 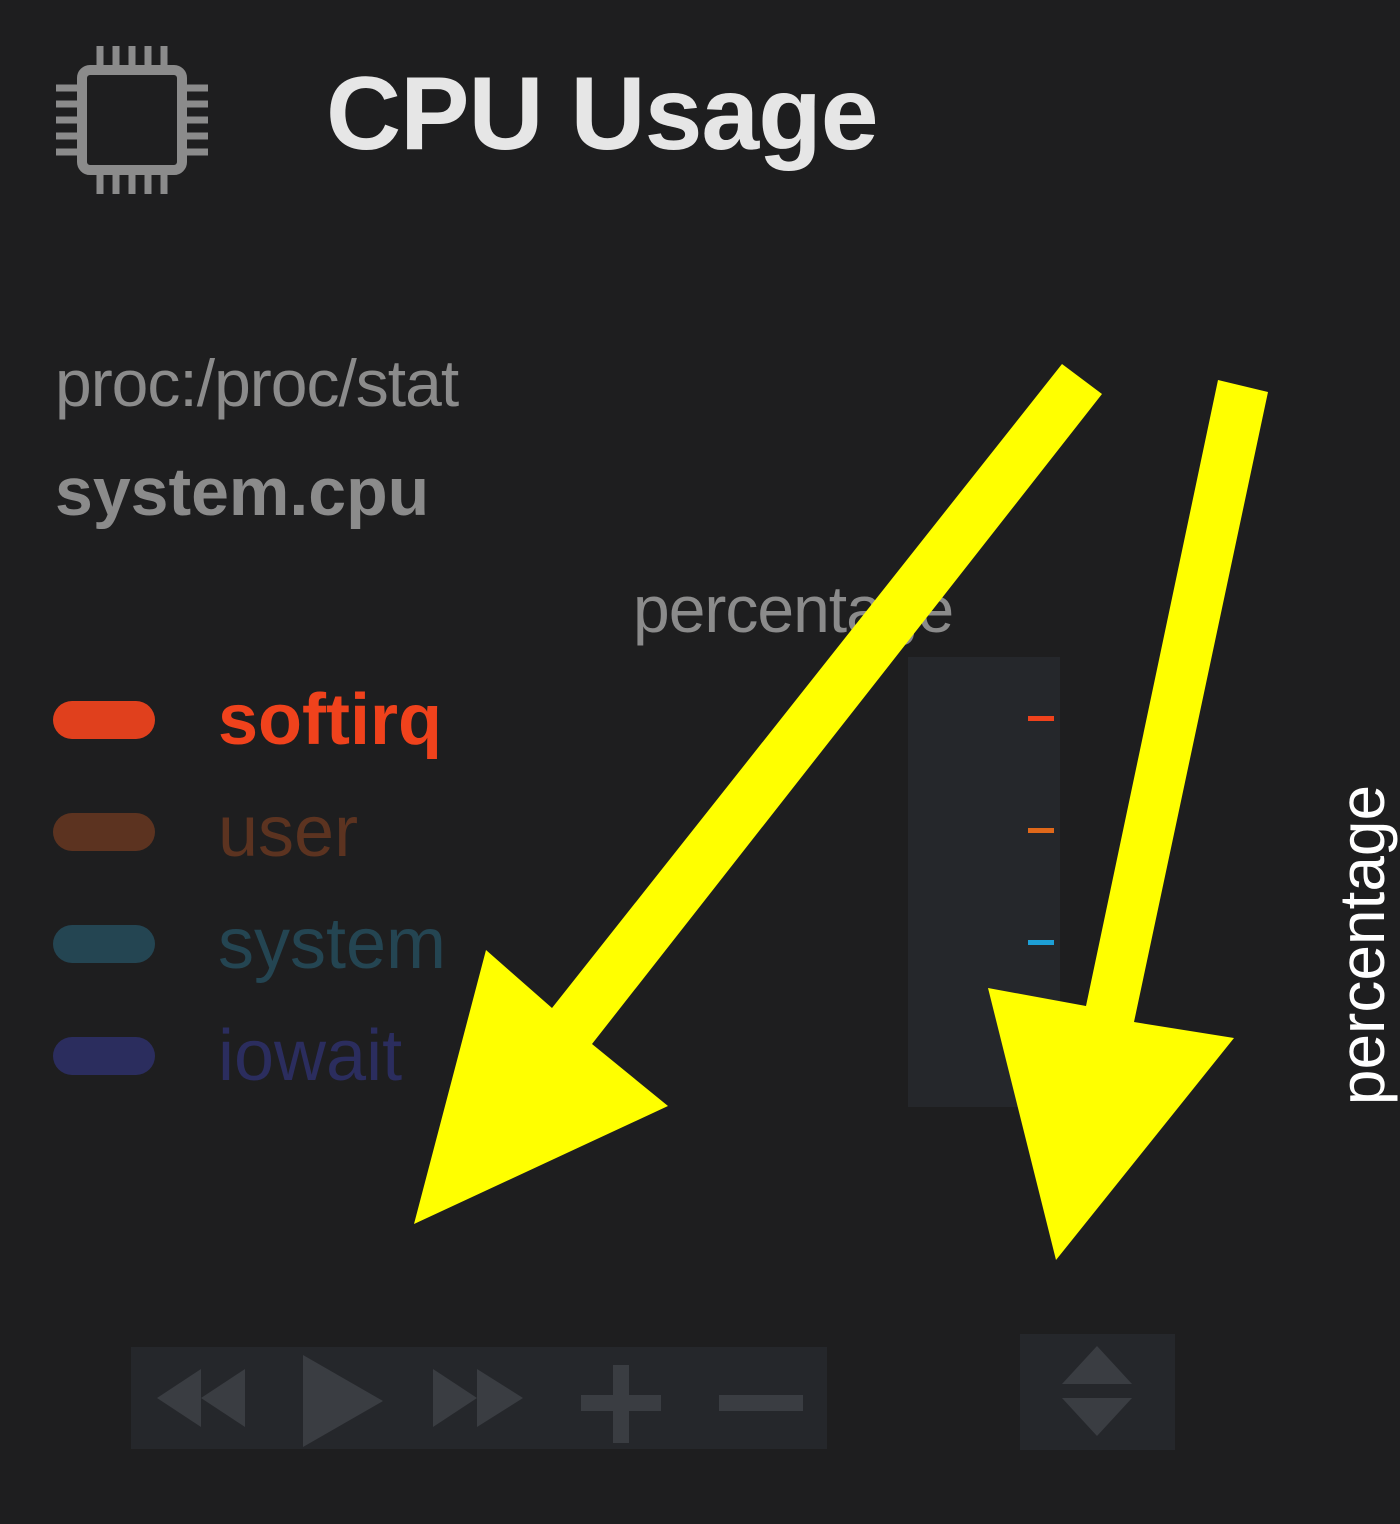 What do you see at coordinates (1041, 718) in the screenshot?
I see `value-softirq` at bounding box center [1041, 718].